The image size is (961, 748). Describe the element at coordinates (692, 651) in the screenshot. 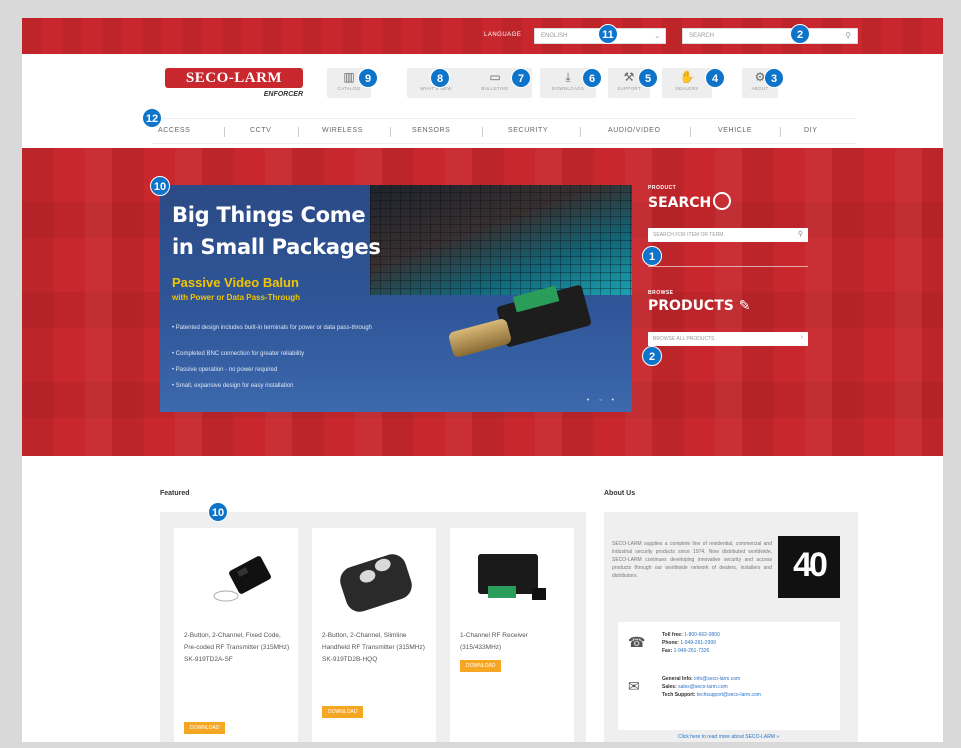

I see `fax-link: 1-949-261-7326` at that location.